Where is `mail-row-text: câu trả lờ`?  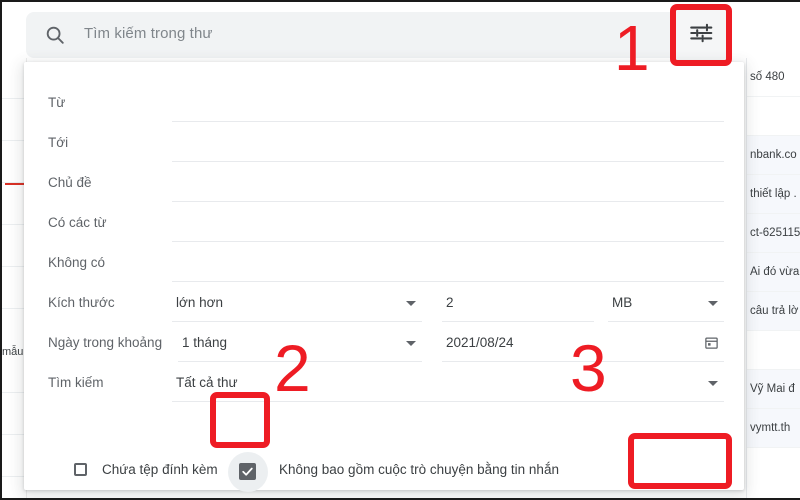
mail-row-text: câu trả lờ is located at coordinates (774, 311).